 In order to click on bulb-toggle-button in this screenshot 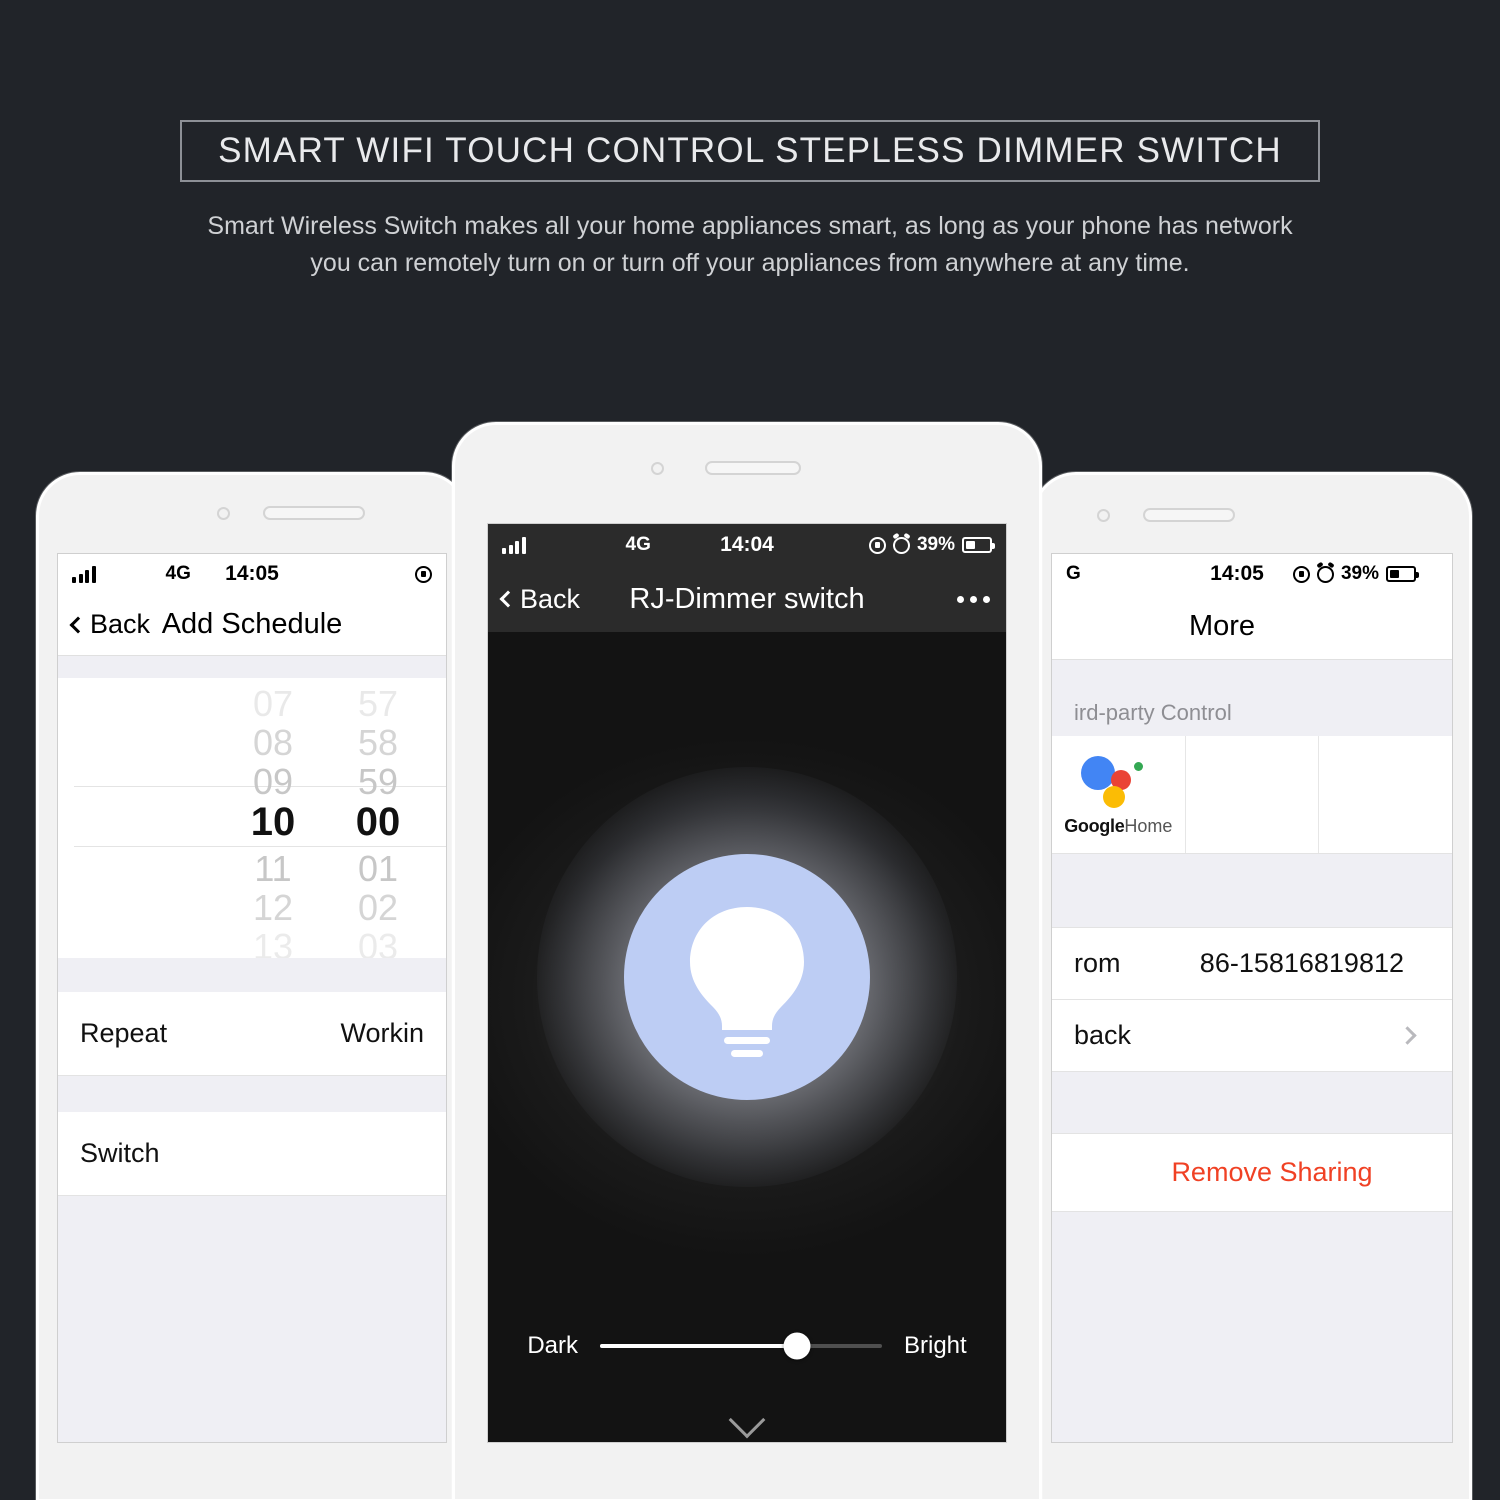, I will do `click(747, 977)`.